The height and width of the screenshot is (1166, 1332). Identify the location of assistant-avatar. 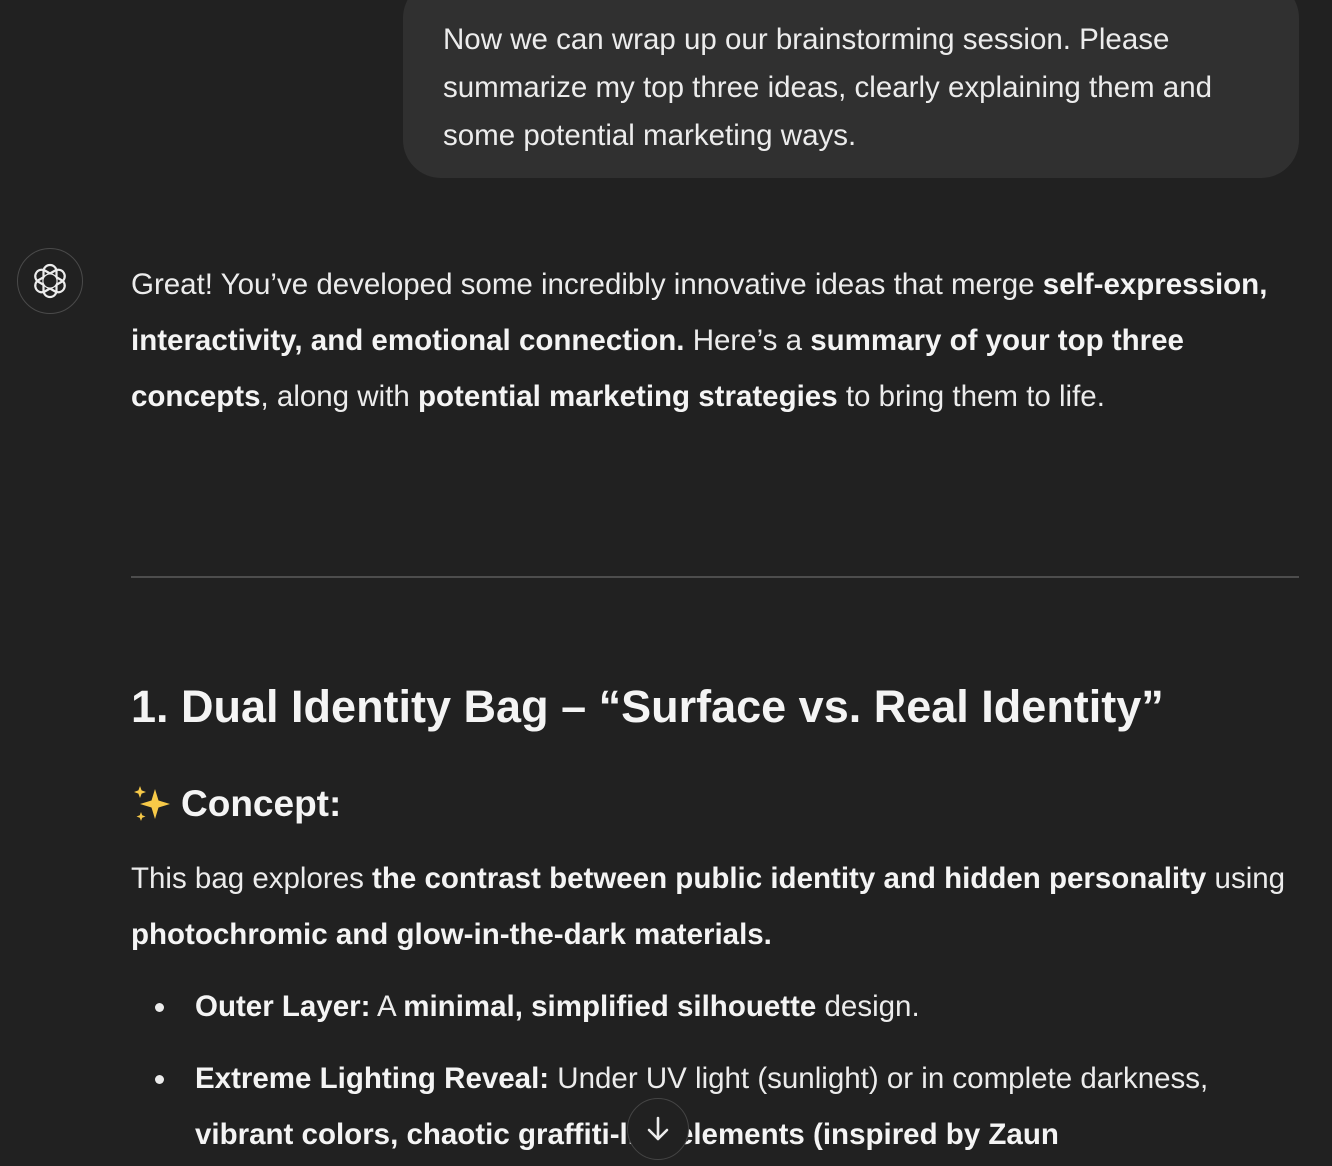
(50, 281).